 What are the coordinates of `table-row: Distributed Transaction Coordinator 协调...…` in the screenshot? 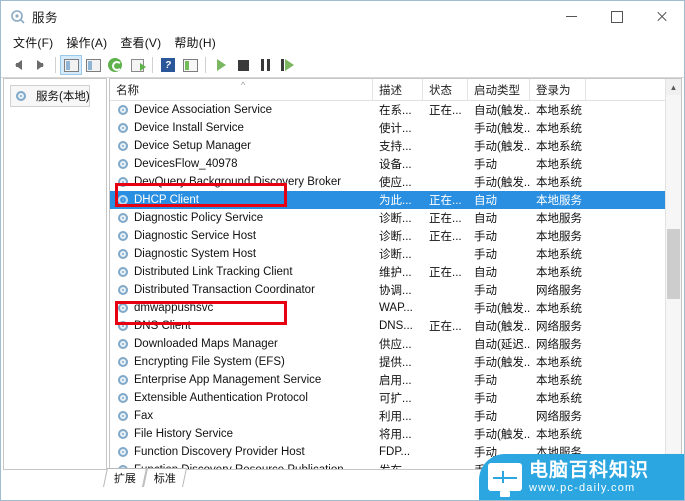 It's located at (395, 290).